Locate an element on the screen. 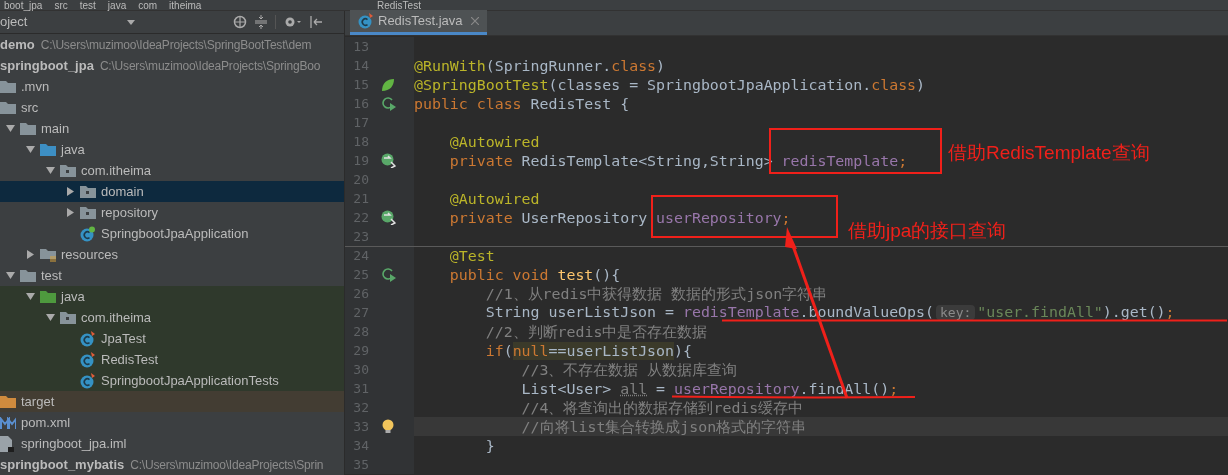  tree-item-label: src is located at coordinates (30, 107).